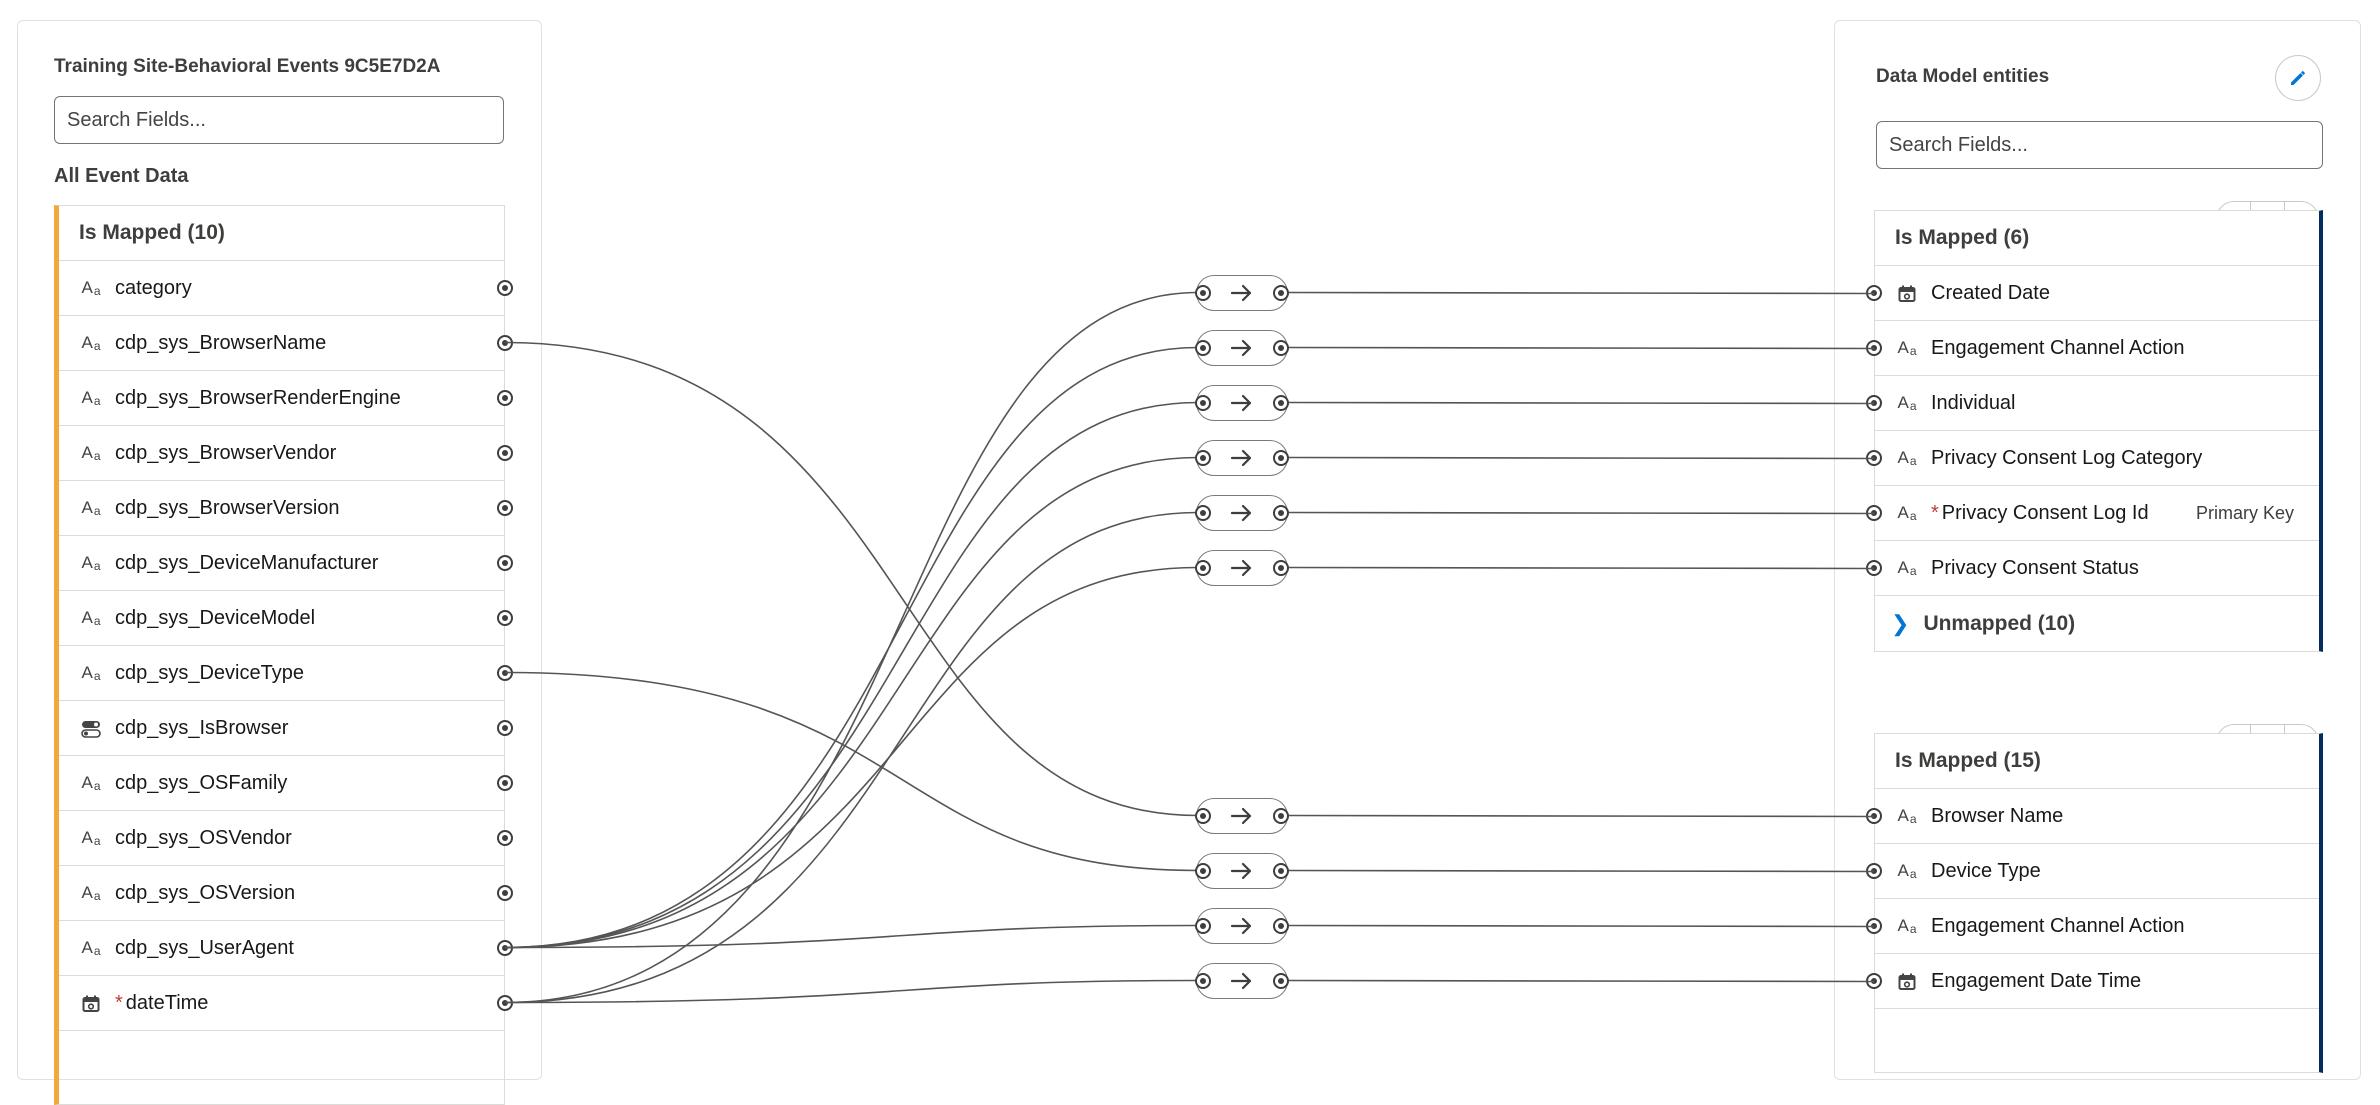  What do you see at coordinates (2097, 238) in the screenshot?
I see `entity-mapped-group-header: Is Mapped (6)` at bounding box center [2097, 238].